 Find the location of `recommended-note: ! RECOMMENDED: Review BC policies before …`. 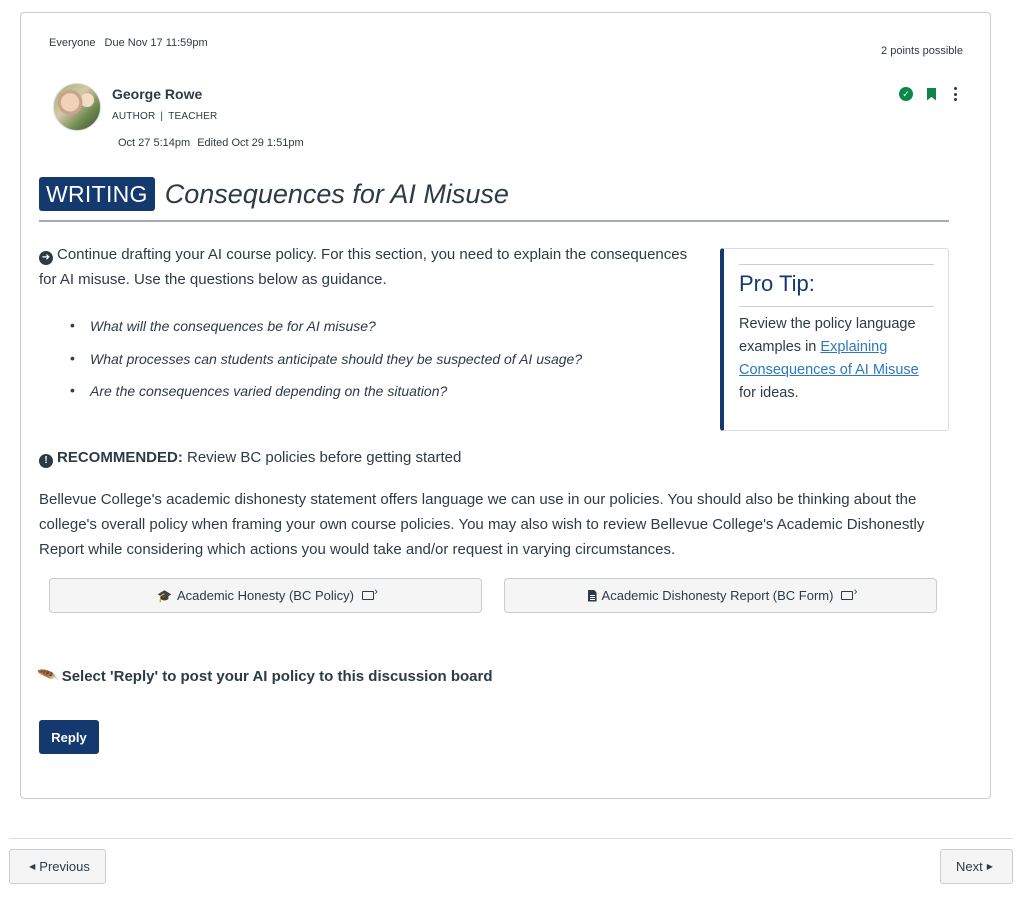

recommended-note: ! RECOMMENDED: Review BC policies before … is located at coordinates (250, 458).